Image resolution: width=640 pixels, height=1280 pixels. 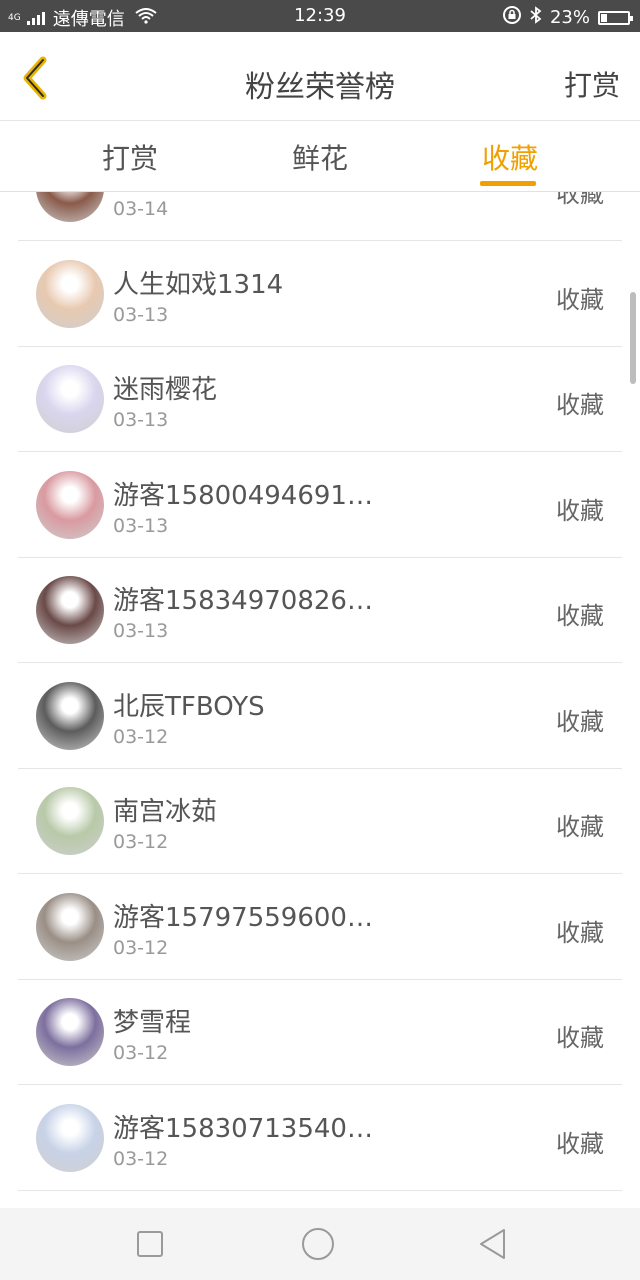 I want to click on user-name: 南宫冰茹, so click(x=165, y=812).